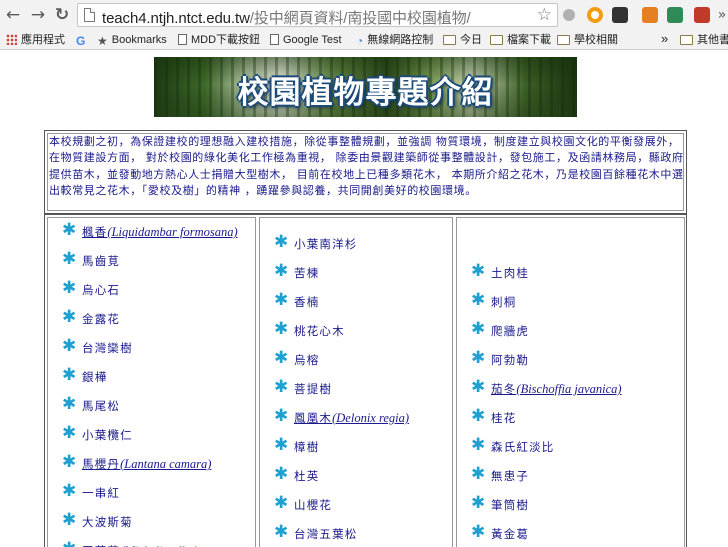  What do you see at coordinates (151, 293) in the screenshot?
I see `plant-list-item: ✱ 烏心石` at bounding box center [151, 293].